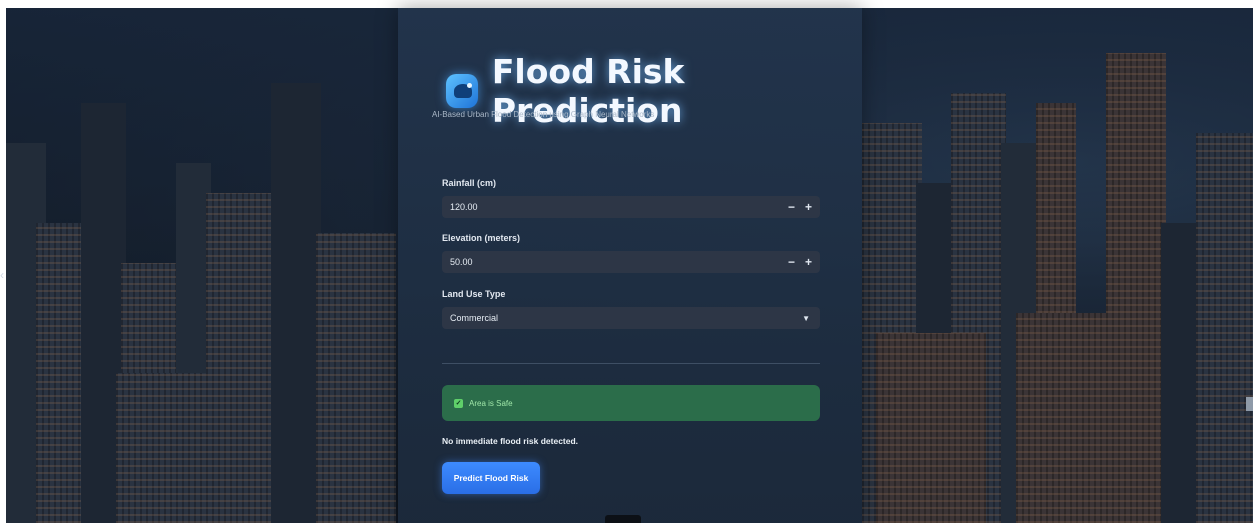 Image resolution: width=1253 pixels, height=523 pixels. I want to click on success-alert: ✓ Area is Safe, so click(631, 403).